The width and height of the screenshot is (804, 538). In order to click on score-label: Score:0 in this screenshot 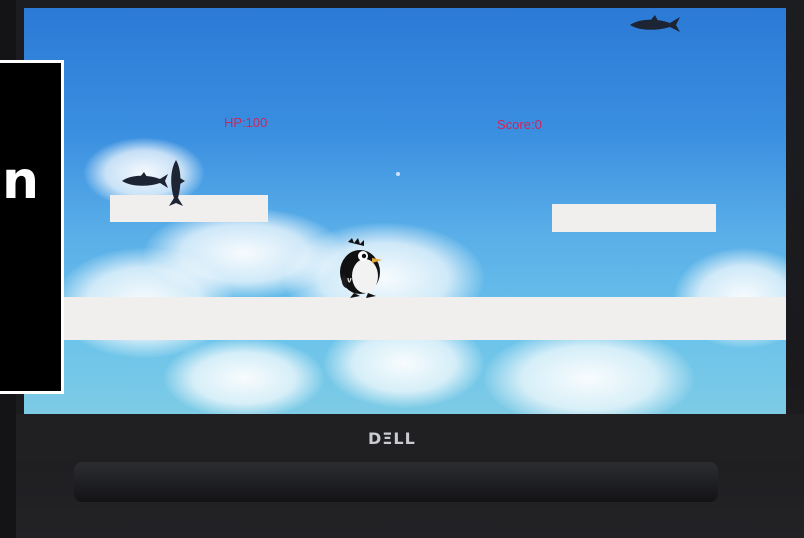, I will do `click(519, 124)`.